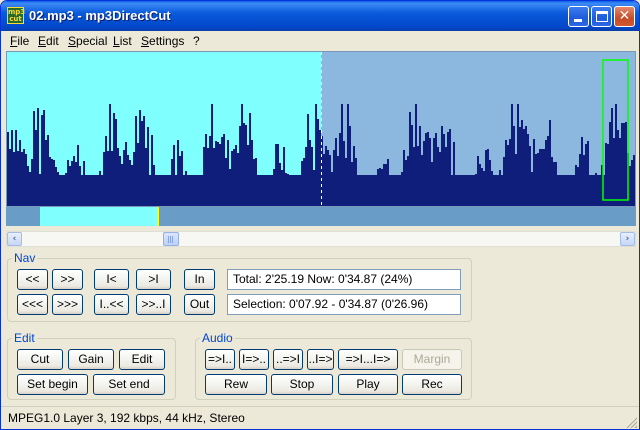 Image resolution: width=640 pixels, height=430 pixels. I want to click on menu-list: List, so click(122, 41).